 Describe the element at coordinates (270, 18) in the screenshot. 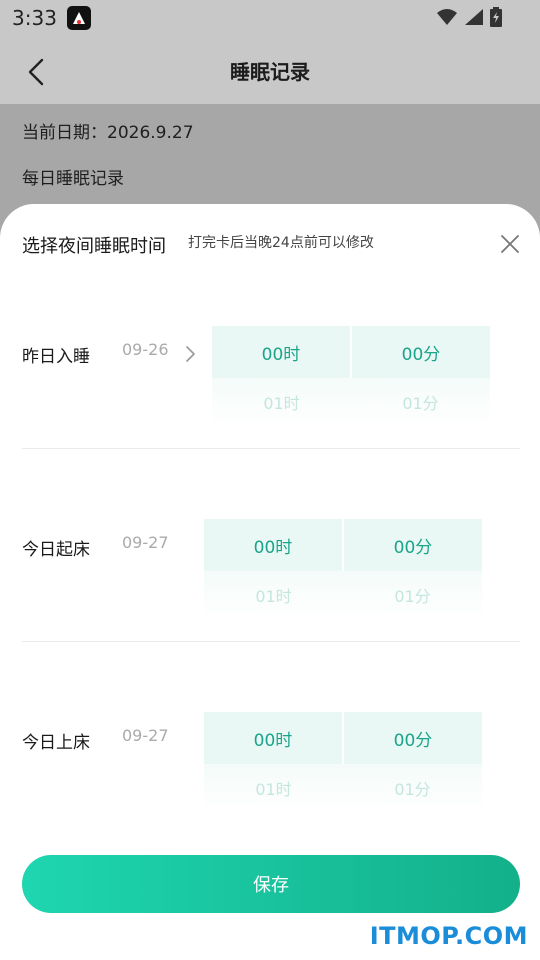

I see `status-bar: 3:33` at that location.